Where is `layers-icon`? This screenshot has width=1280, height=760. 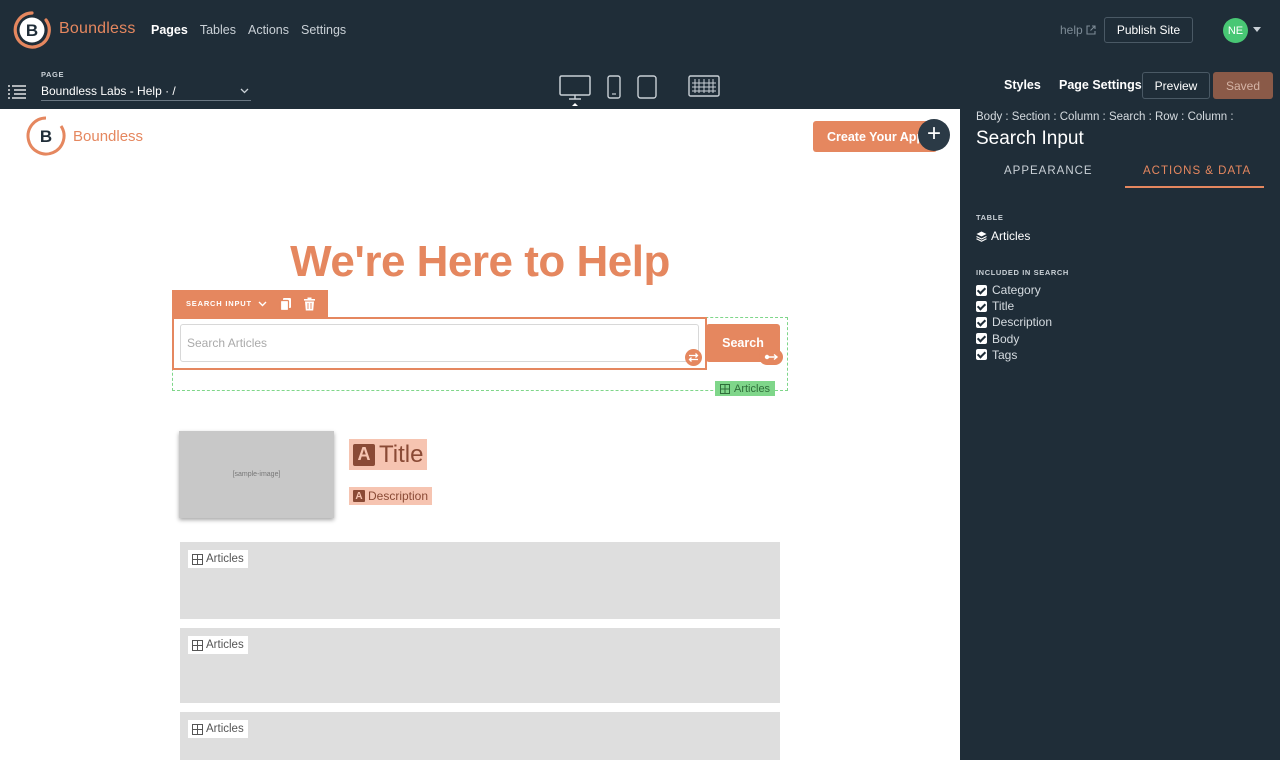
layers-icon is located at coordinates (981, 236).